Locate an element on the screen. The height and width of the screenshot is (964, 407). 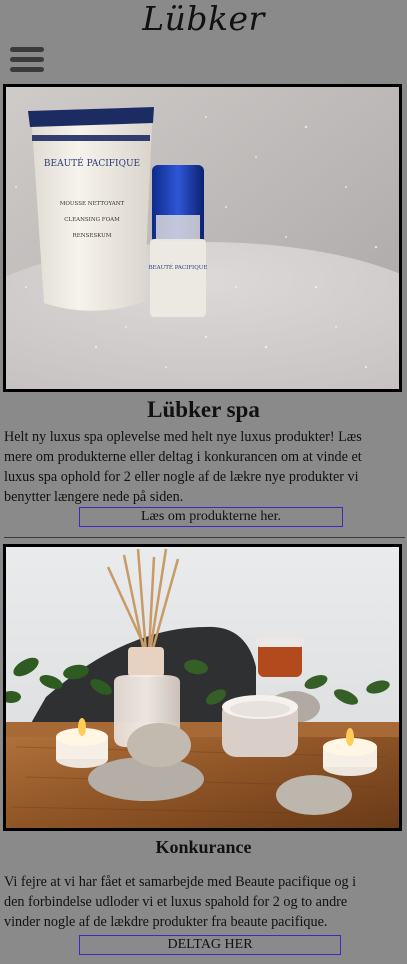
spa-description-line: benytter længere nede på siden. is located at coordinates (94, 497).